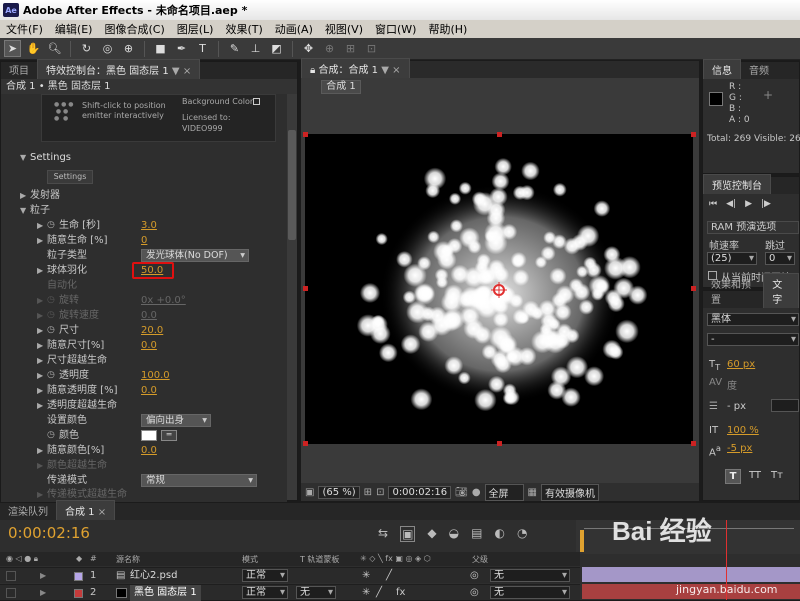  What do you see at coordinates (504, 492) in the screenshot?
I see `resolution-dropdown: 全屏` at bounding box center [504, 492].